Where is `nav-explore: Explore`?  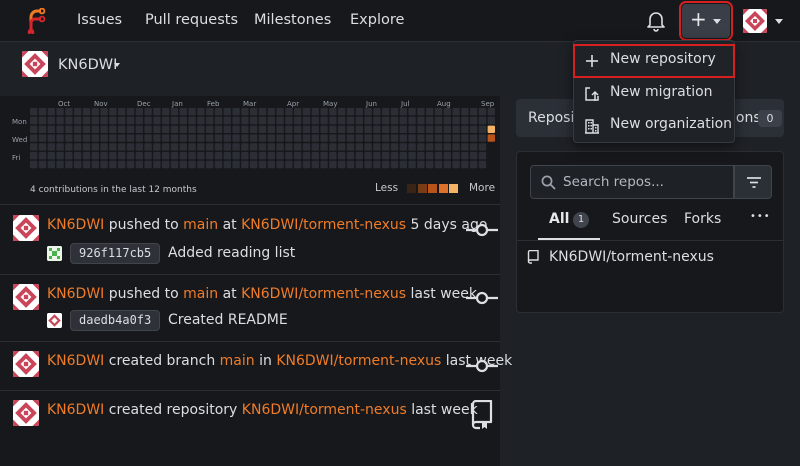 nav-explore: Explore is located at coordinates (377, 20).